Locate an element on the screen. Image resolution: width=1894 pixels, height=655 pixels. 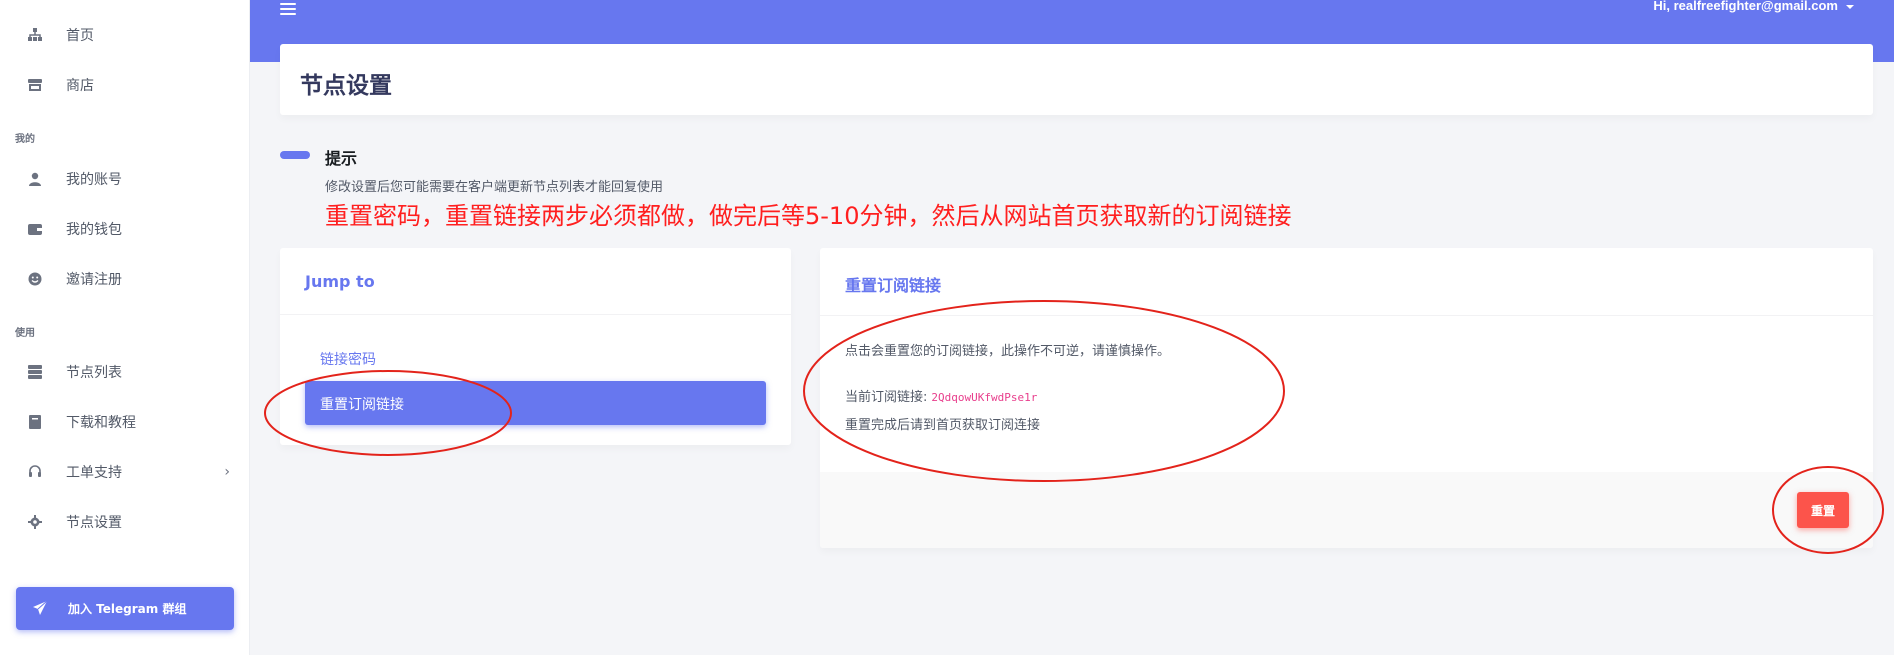
card-footer: 重置 is located at coordinates (1346, 510).